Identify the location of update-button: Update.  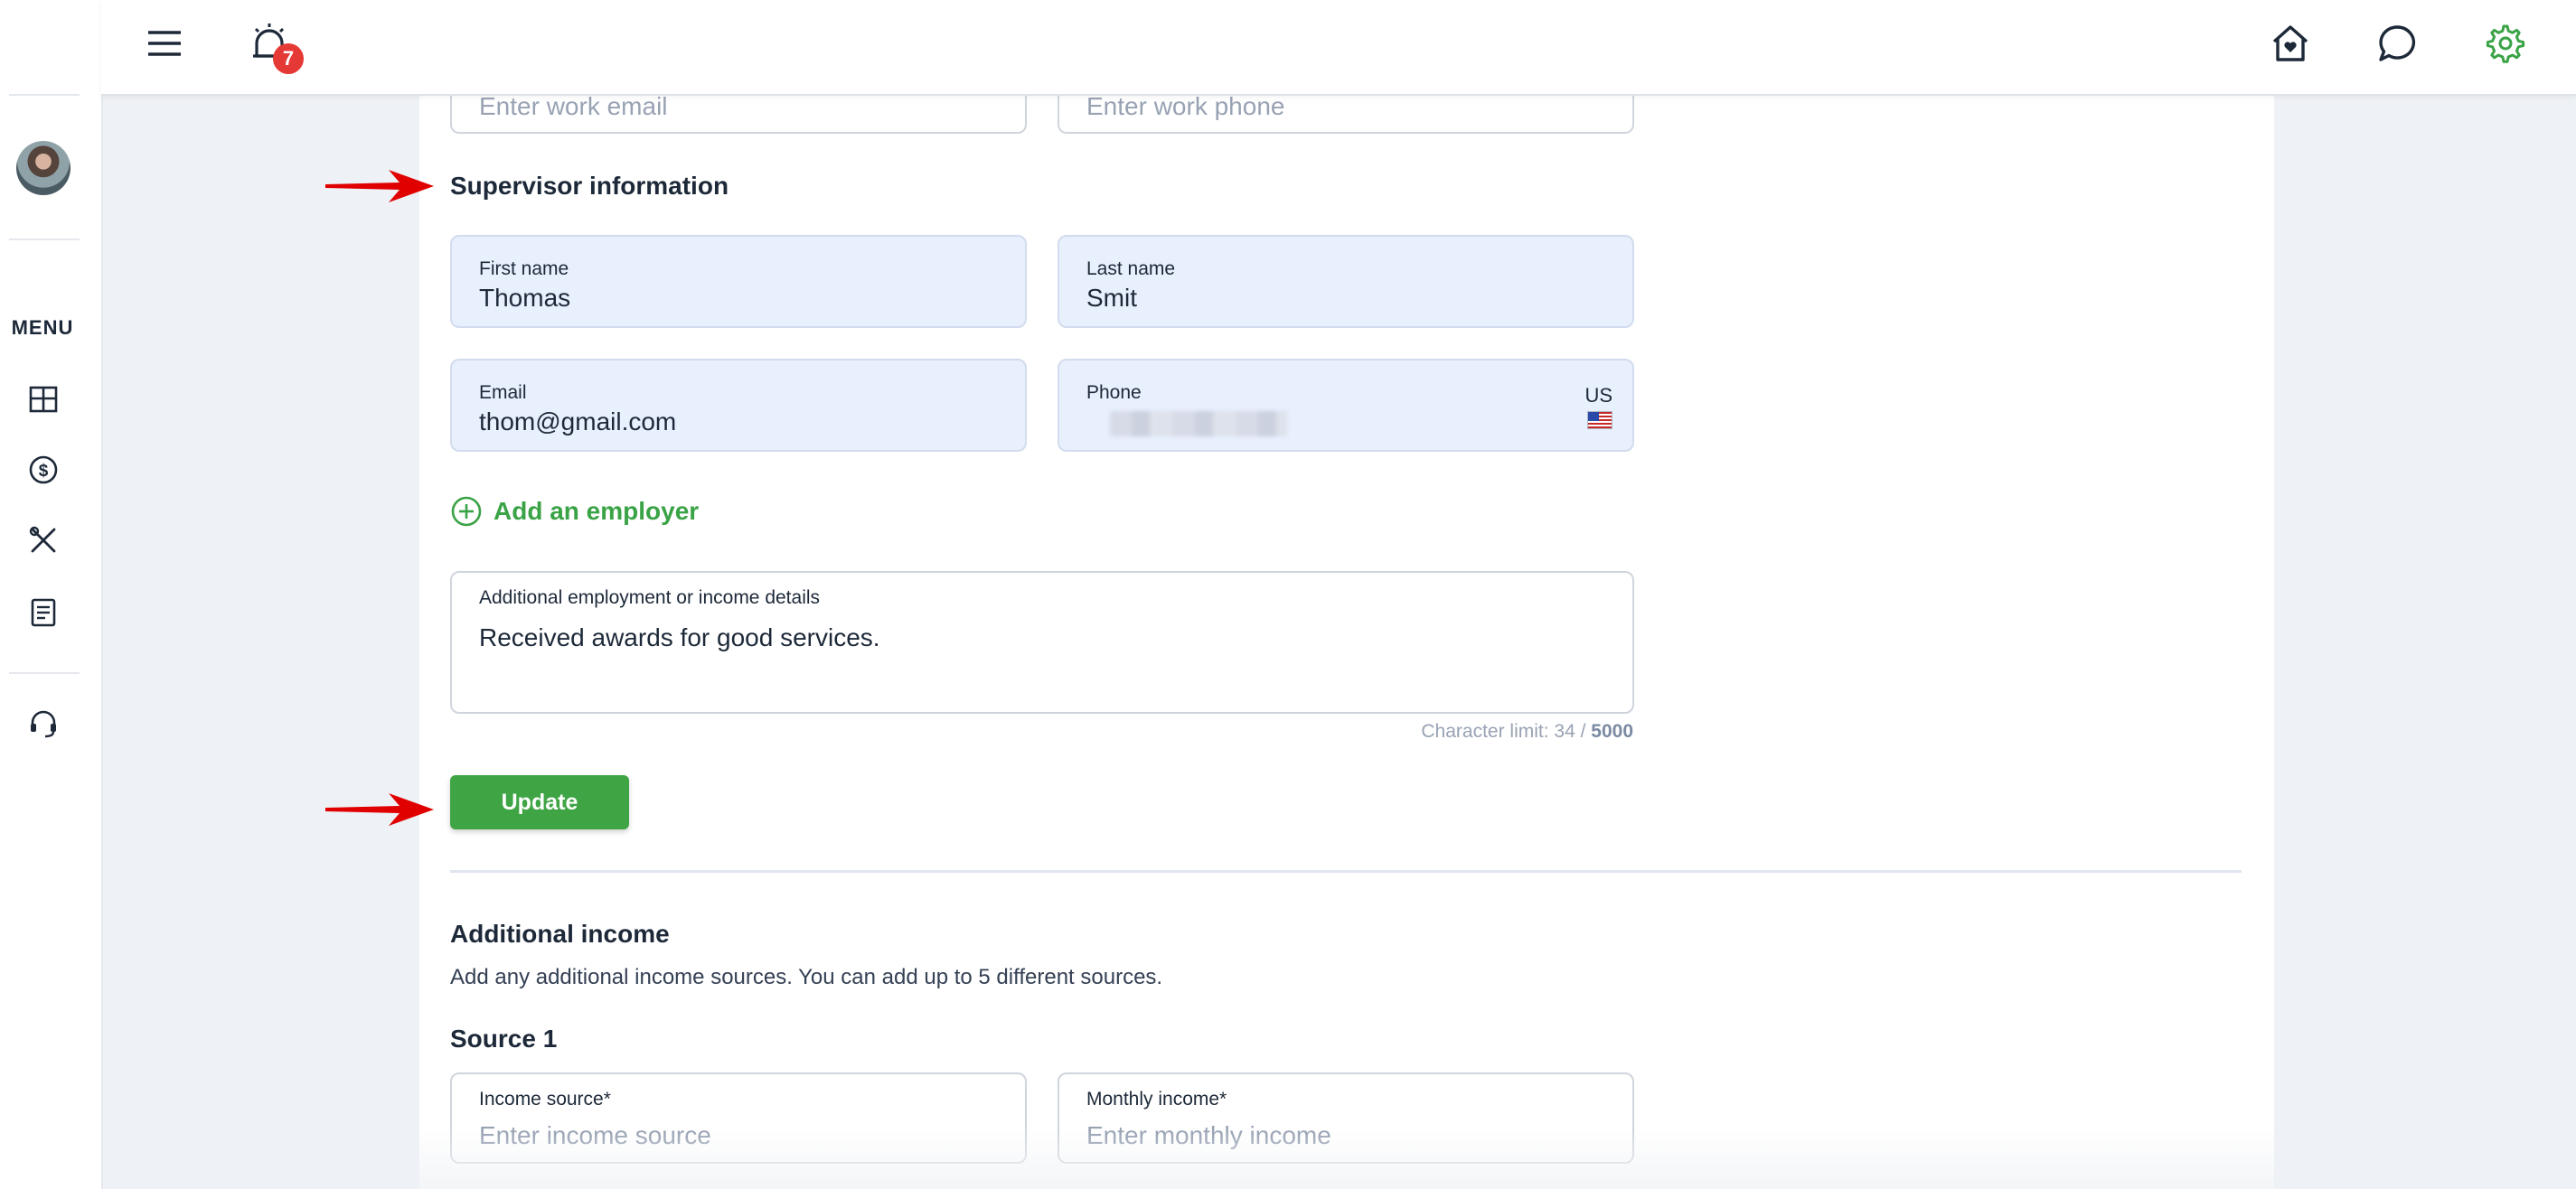
(539, 802).